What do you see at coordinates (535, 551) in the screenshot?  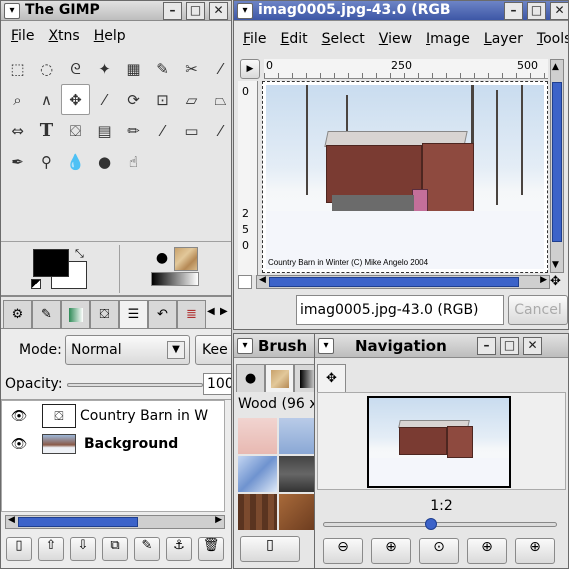 I see `shrink-wrap-button: ⊕` at bounding box center [535, 551].